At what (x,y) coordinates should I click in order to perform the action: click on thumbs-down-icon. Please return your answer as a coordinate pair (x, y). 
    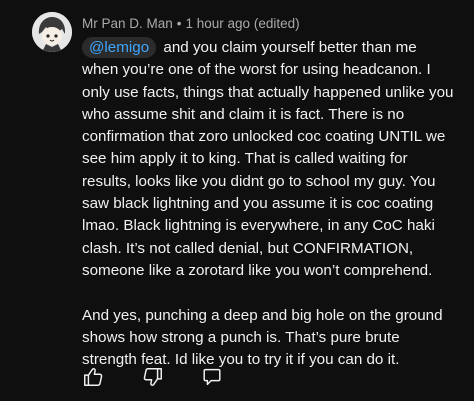
    Looking at the image, I should click on (152, 377).